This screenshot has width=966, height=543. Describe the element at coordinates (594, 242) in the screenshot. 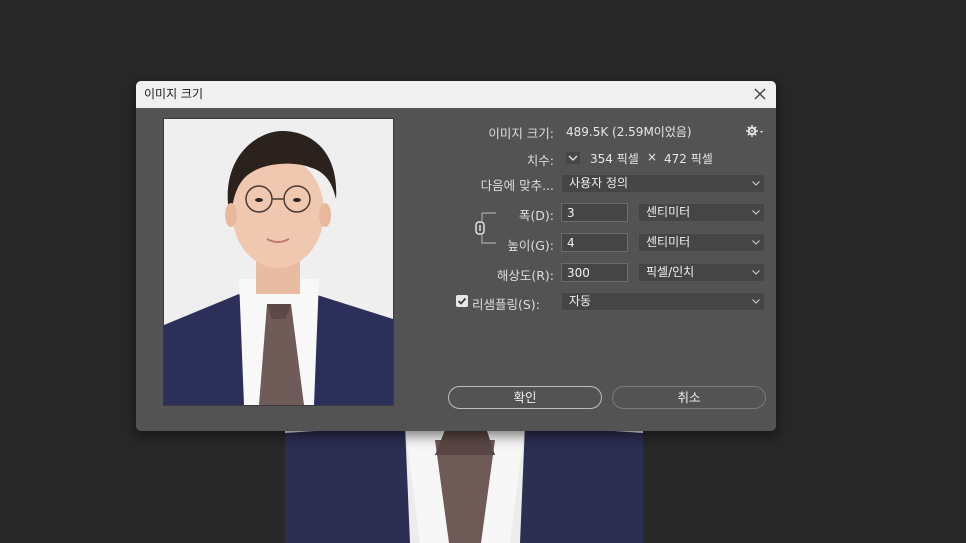

I see `height-input: 4` at that location.